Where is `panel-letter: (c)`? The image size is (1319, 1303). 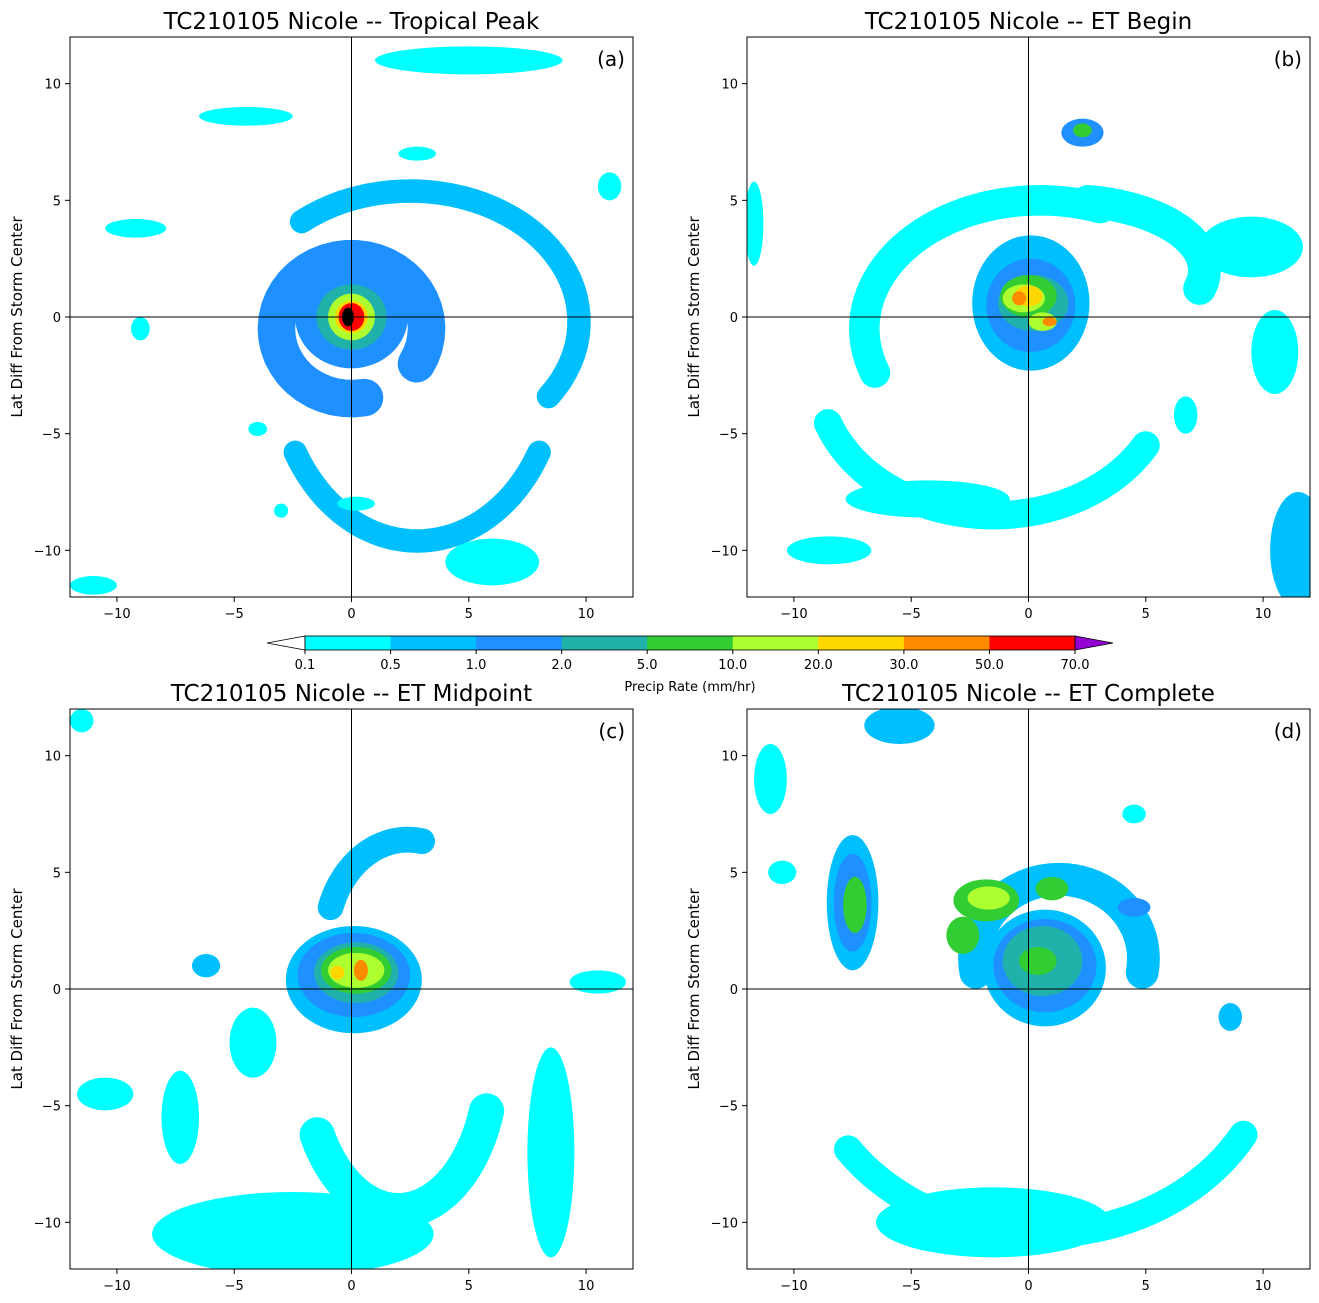
panel-letter: (c) is located at coordinates (611, 731).